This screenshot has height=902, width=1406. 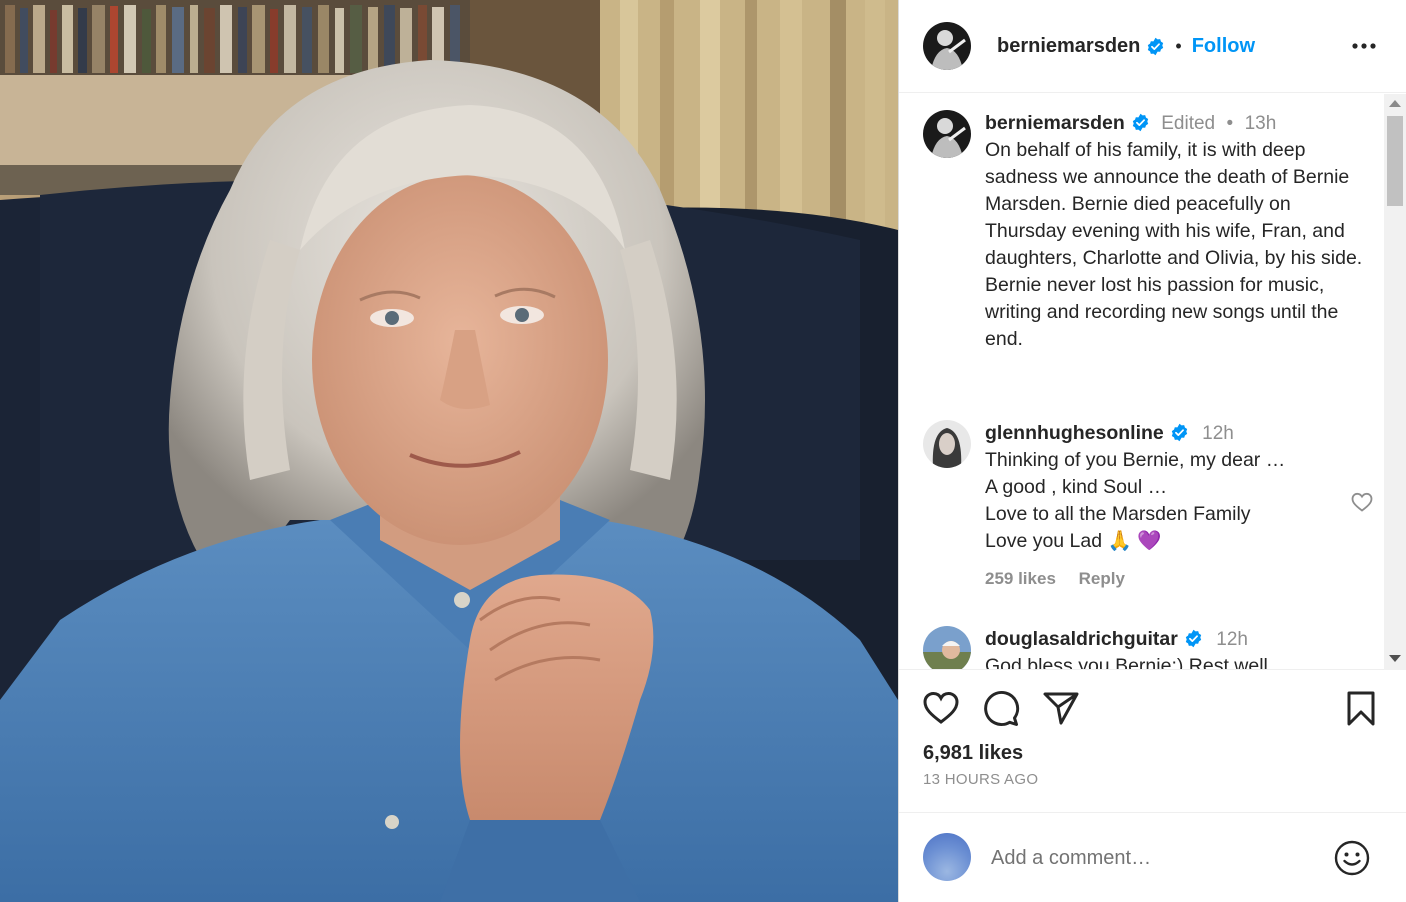 I want to click on caption-timestamp: 13h, so click(x=1261, y=123).